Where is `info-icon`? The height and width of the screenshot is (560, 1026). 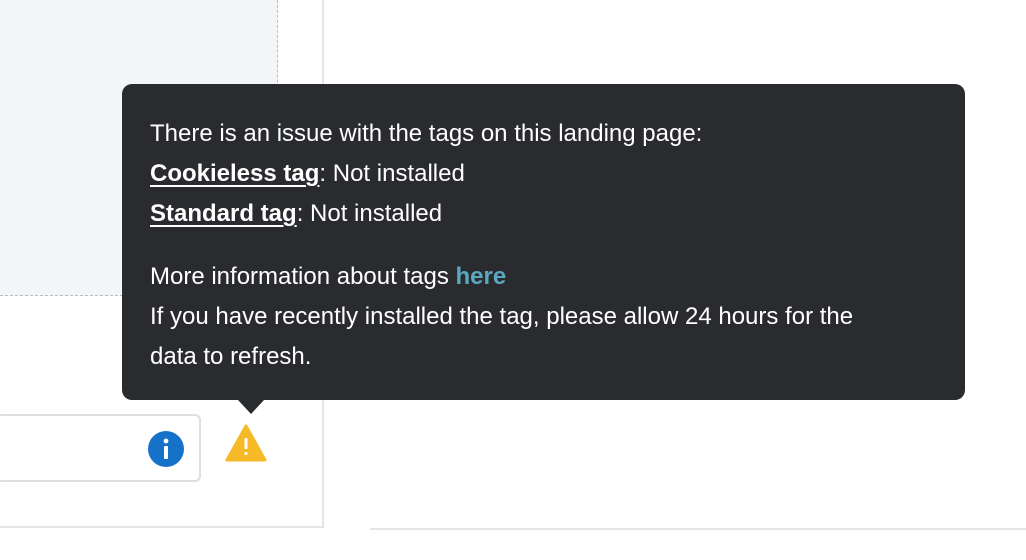 info-icon is located at coordinates (166, 449).